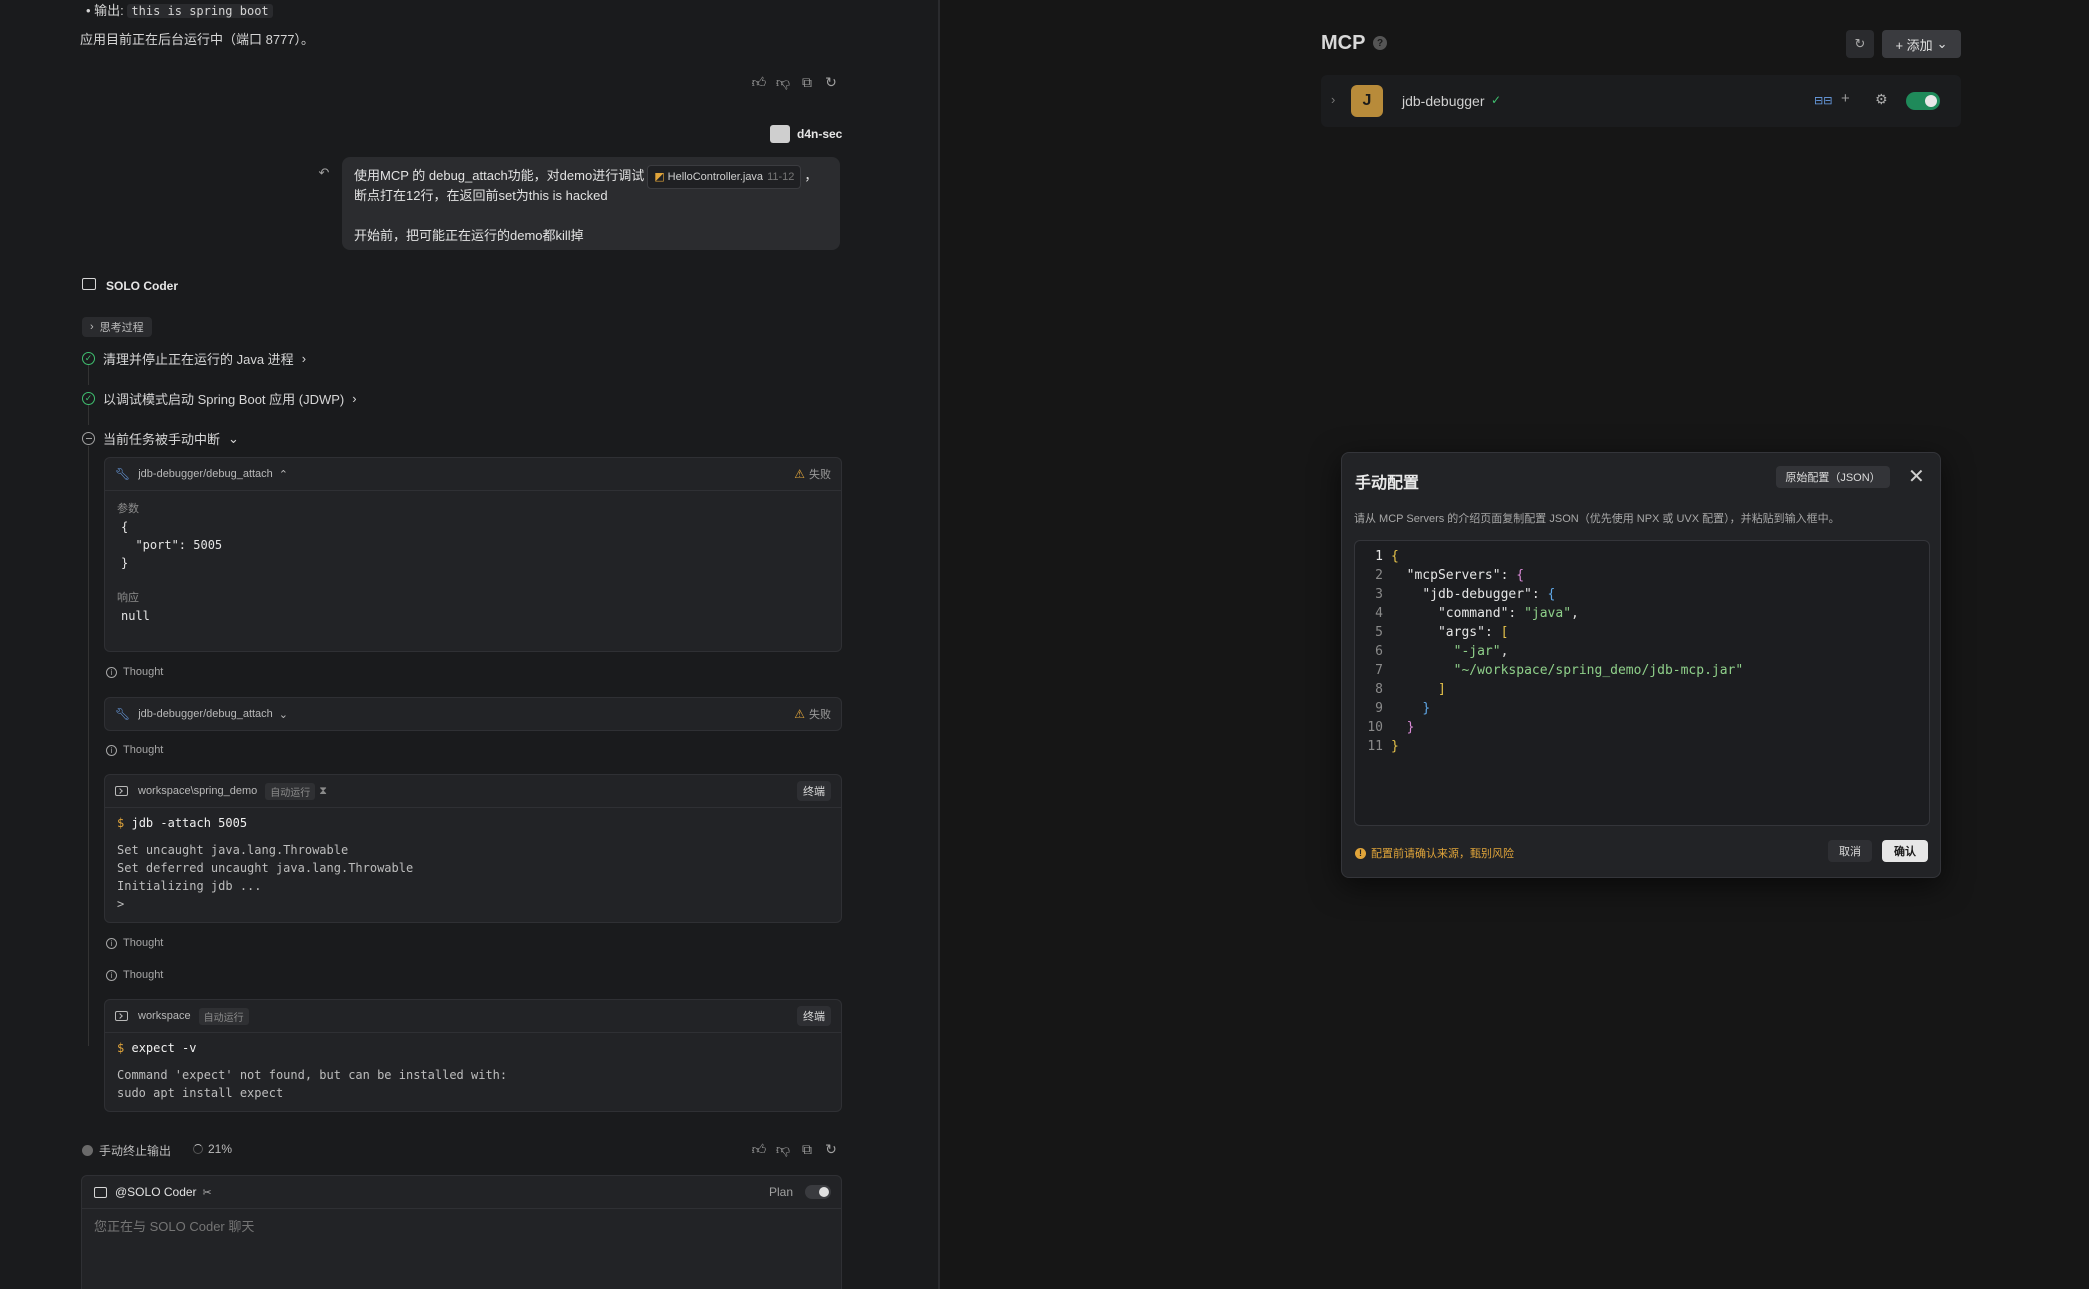 The width and height of the screenshot is (2089, 1289). Describe the element at coordinates (1914, 45) in the screenshot. I see `add-button-label: + 添加` at that location.